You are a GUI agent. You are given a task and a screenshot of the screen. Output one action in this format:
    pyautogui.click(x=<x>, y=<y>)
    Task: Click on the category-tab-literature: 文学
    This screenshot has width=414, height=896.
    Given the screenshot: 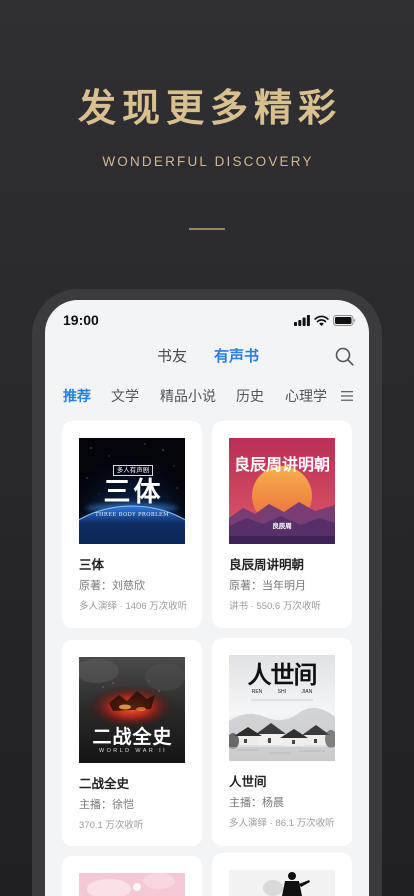 What is the action you would take?
    pyautogui.click(x=125, y=396)
    